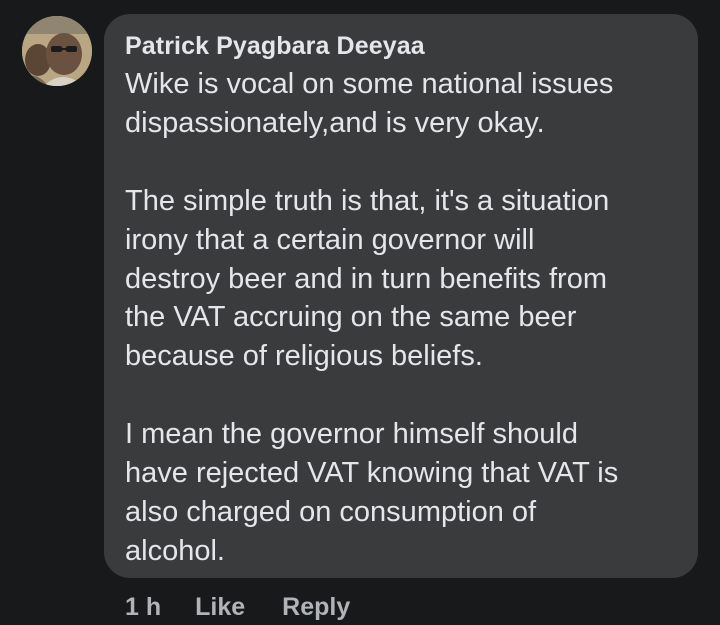 Image resolution: width=720 pixels, height=625 pixels. What do you see at coordinates (143, 607) in the screenshot?
I see `comment-timestamp: 1 h` at bounding box center [143, 607].